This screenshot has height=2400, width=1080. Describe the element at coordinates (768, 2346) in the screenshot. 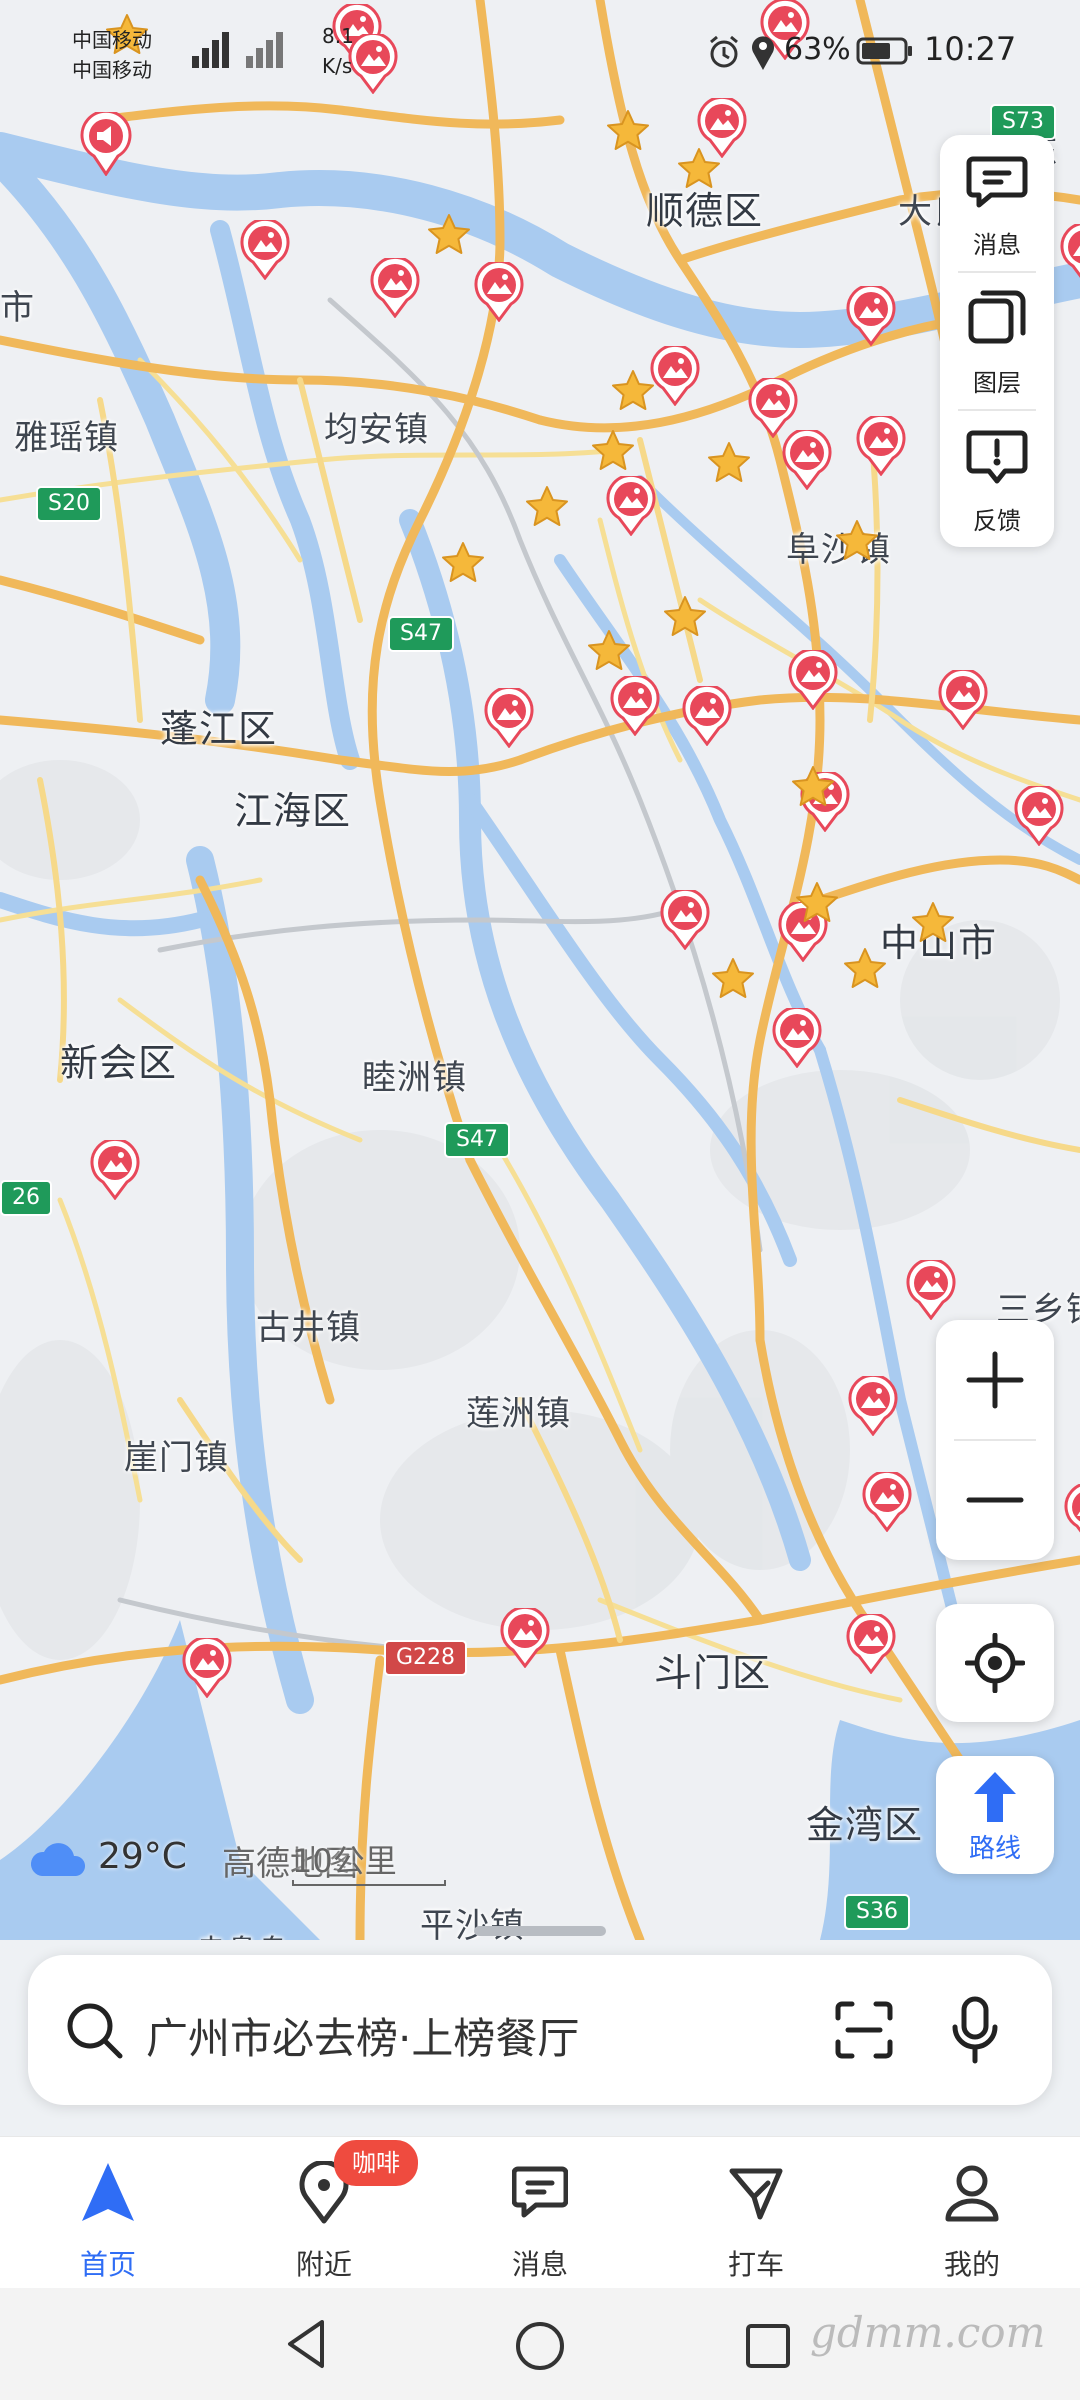

I see `recents-square-icon` at that location.